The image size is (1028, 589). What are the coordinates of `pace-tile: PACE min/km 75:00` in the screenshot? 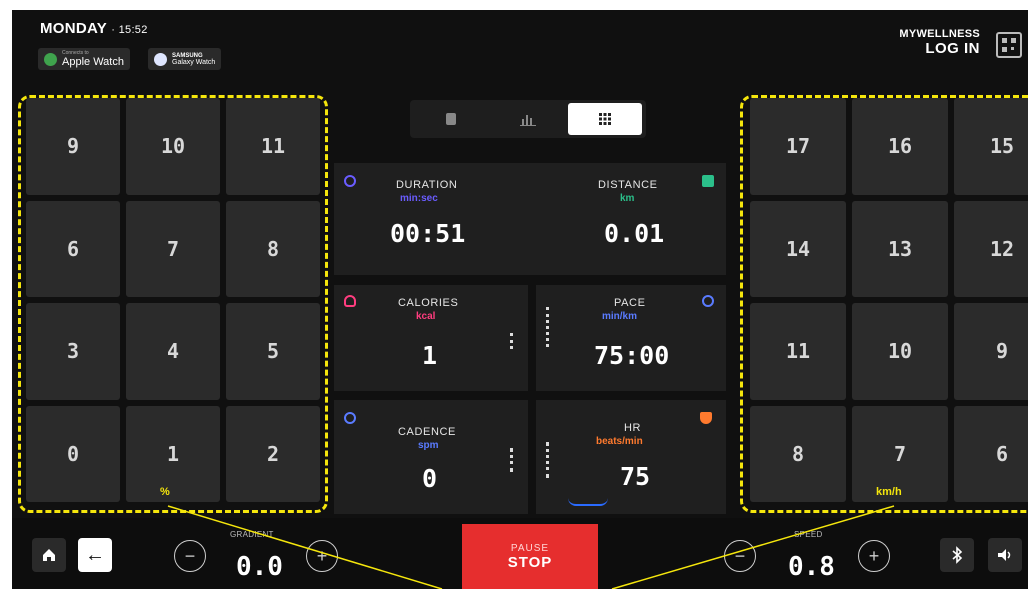 It's located at (631, 338).